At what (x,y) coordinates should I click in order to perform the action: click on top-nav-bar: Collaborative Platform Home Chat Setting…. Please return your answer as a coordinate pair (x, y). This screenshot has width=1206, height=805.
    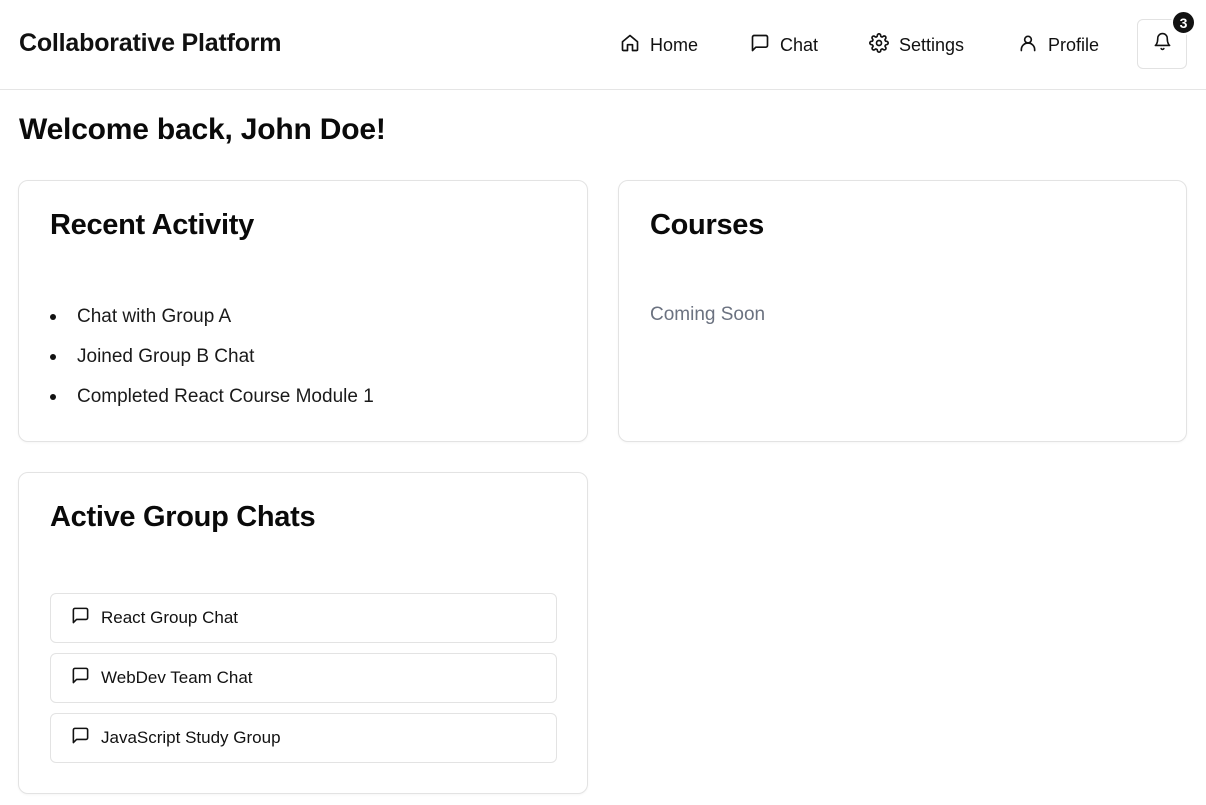
    Looking at the image, I should click on (603, 45).